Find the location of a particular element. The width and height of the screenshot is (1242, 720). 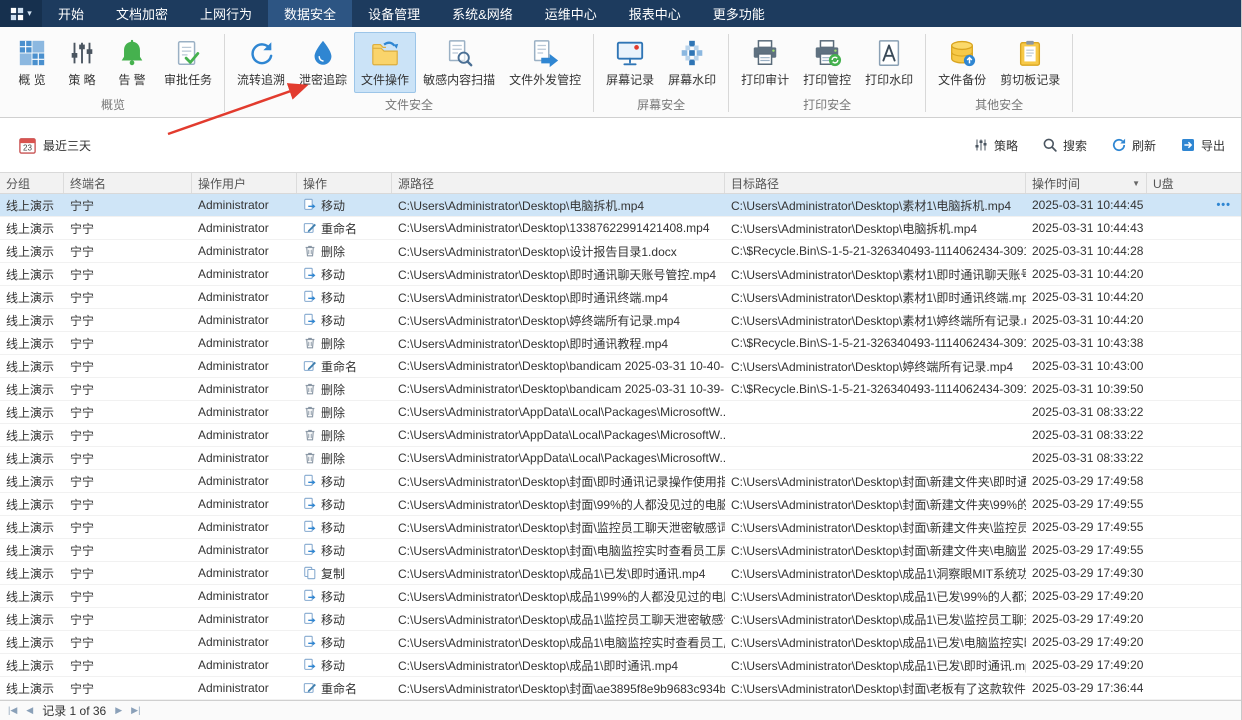

date-range-filter-button: 23 最近三天 is located at coordinates (54, 145).